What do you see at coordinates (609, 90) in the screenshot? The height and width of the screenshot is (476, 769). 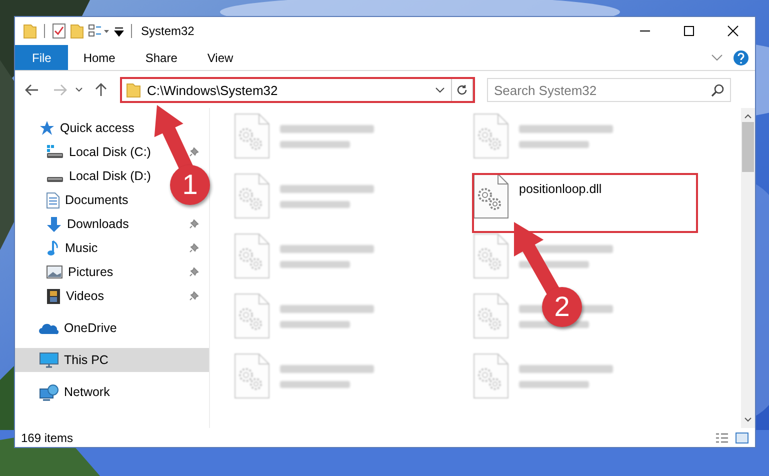 I see `search-field: Search System32` at bounding box center [609, 90].